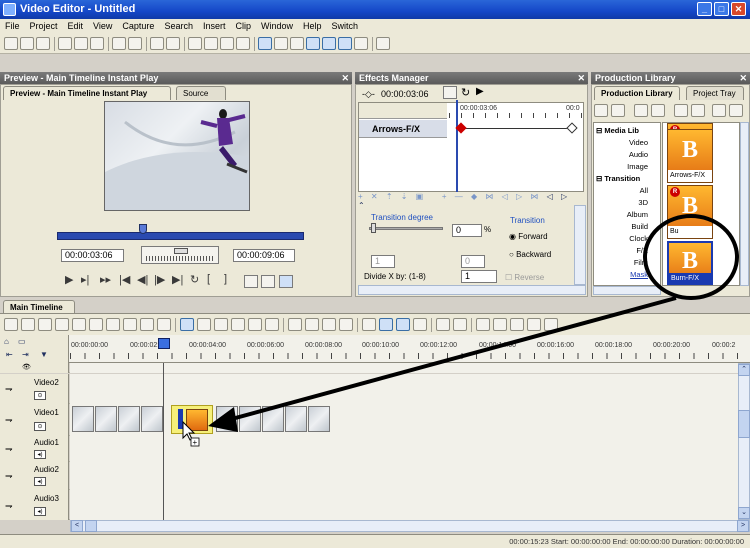 The image size is (750, 548). Describe the element at coordinates (223, 419) in the screenshot. I see `drag-arrow-head` at that location.